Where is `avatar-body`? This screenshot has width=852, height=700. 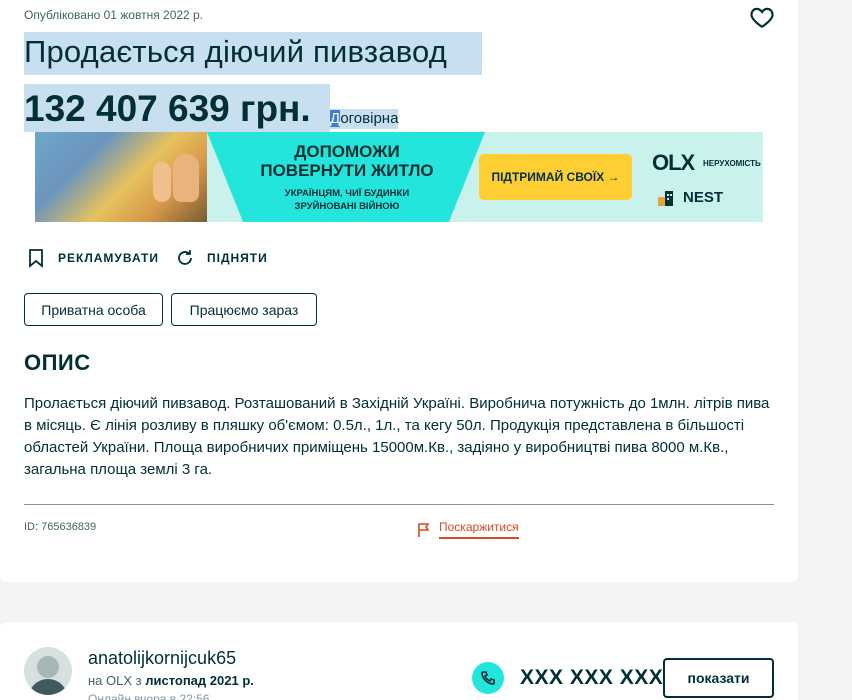 avatar-body is located at coordinates (48, 687).